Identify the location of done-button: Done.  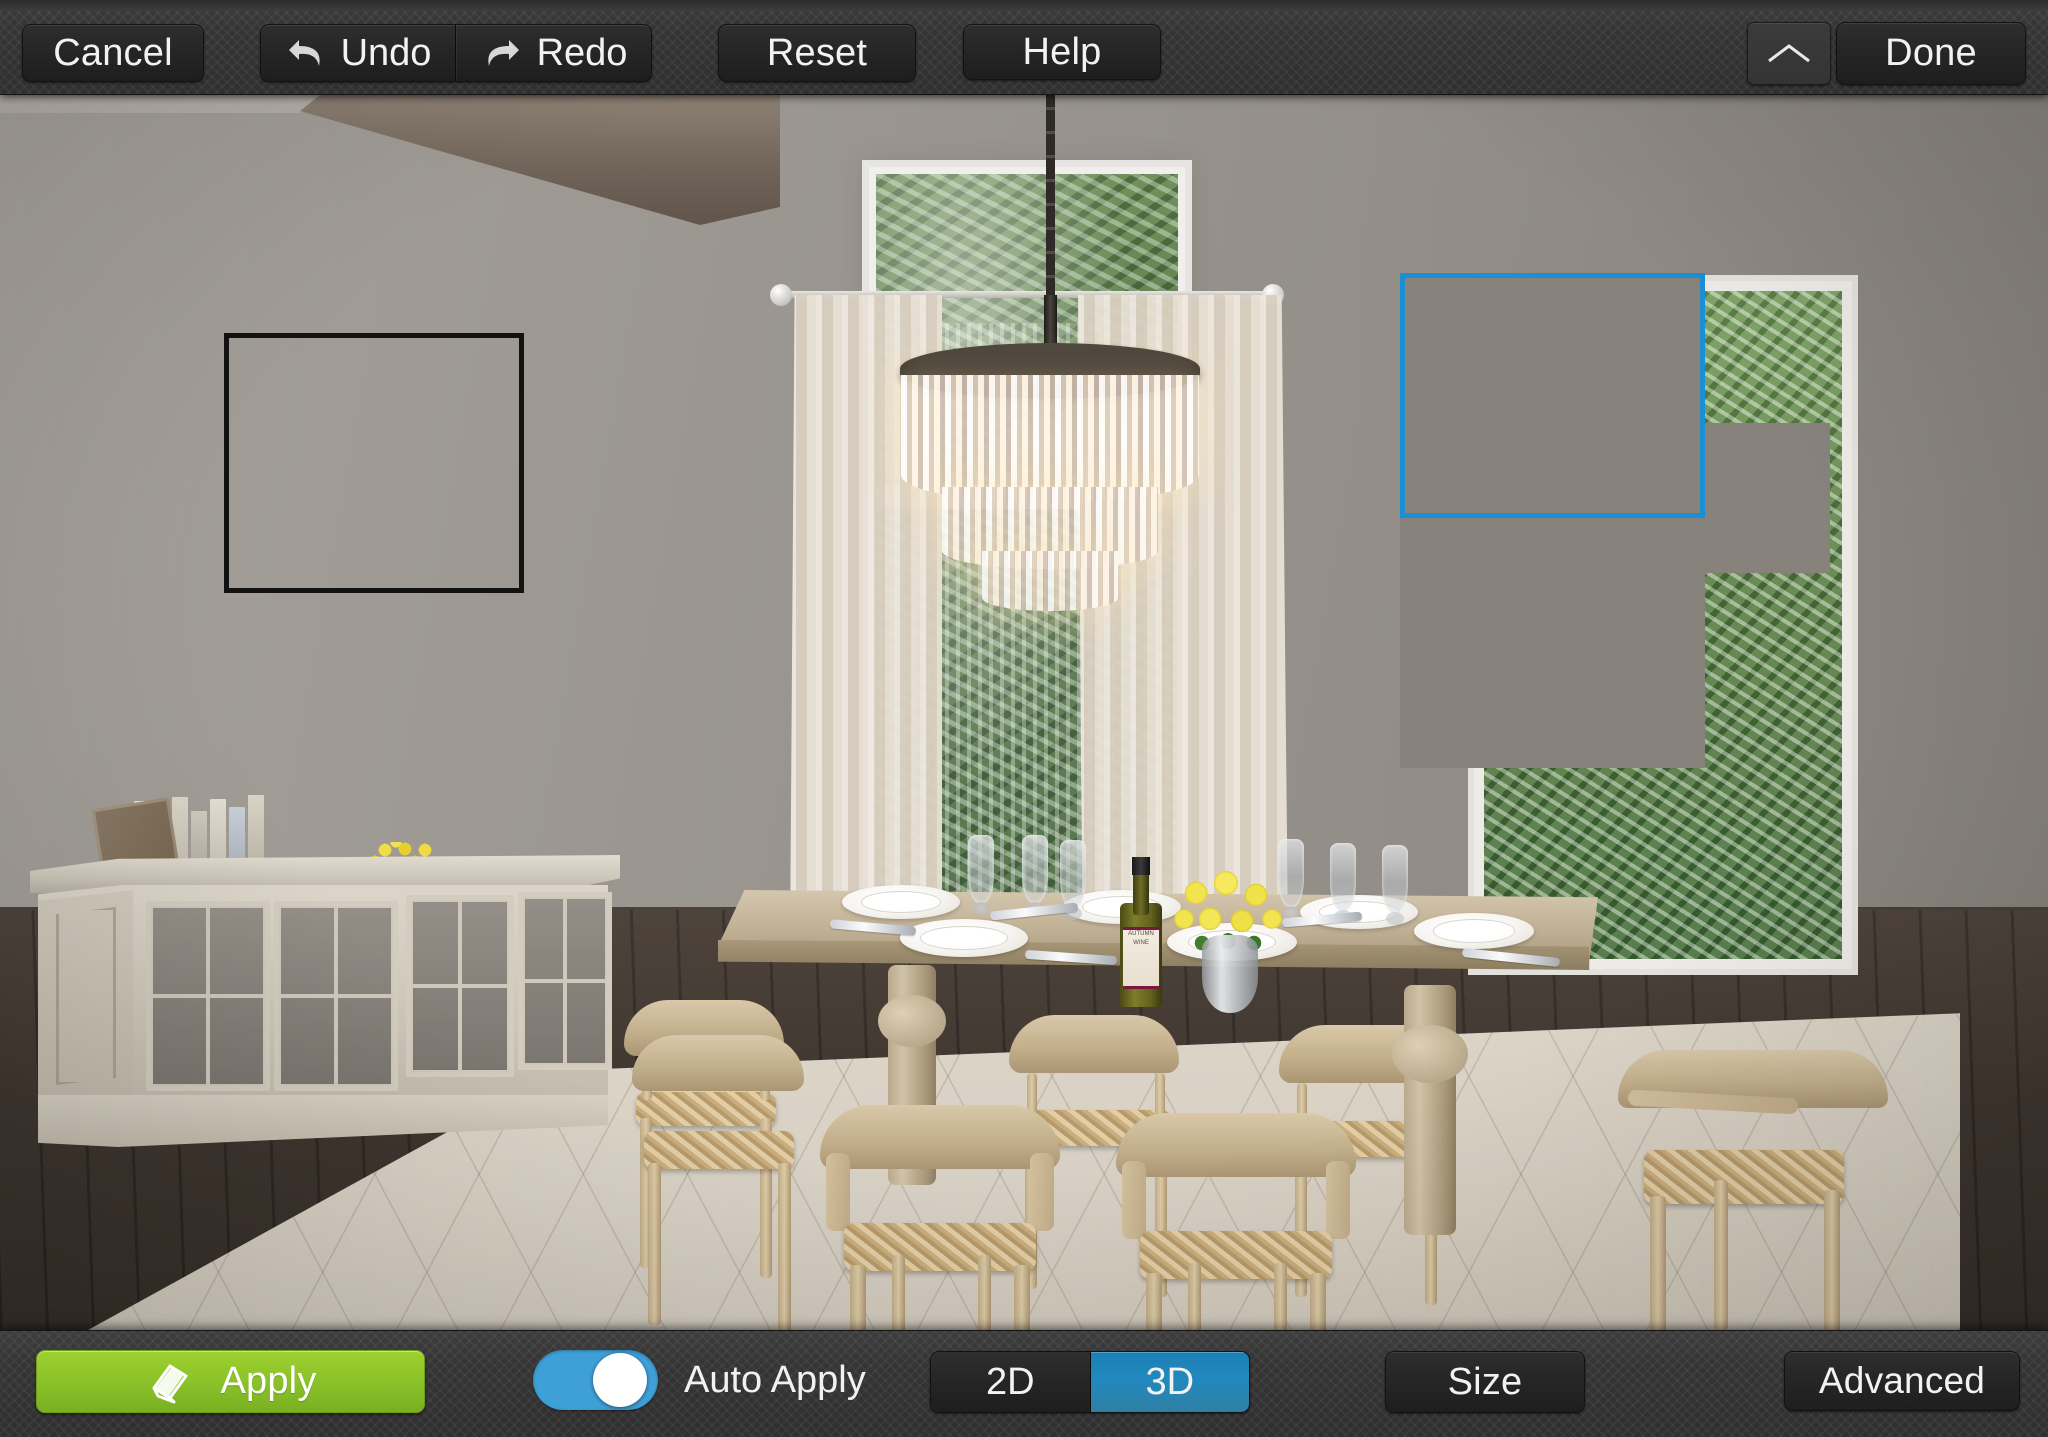
(1931, 53).